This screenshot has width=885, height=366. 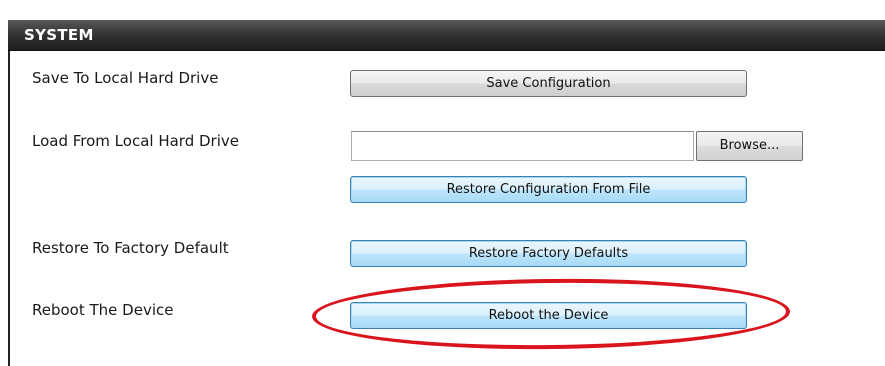 What do you see at coordinates (135, 141) in the screenshot?
I see `load-row-label: Load From Local Hard Drive` at bounding box center [135, 141].